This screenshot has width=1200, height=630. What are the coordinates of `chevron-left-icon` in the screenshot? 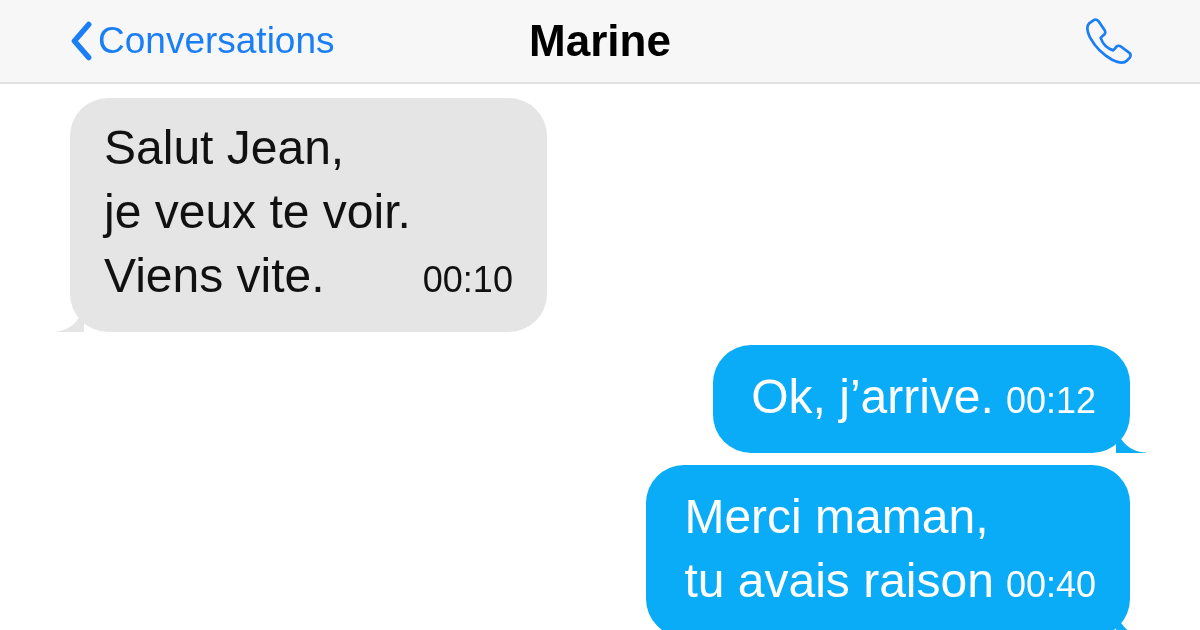 It's located at (81, 41).